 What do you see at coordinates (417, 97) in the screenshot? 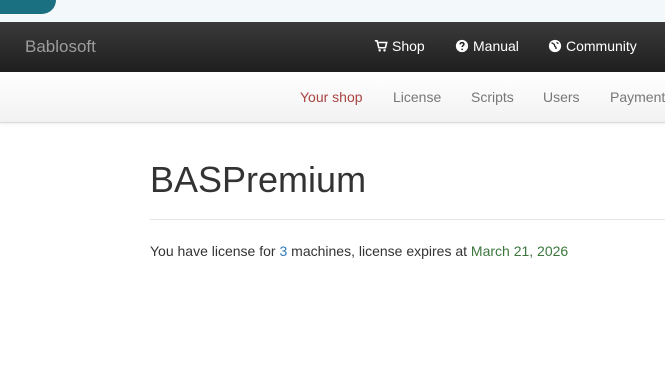
I see `tab-license: License` at bounding box center [417, 97].